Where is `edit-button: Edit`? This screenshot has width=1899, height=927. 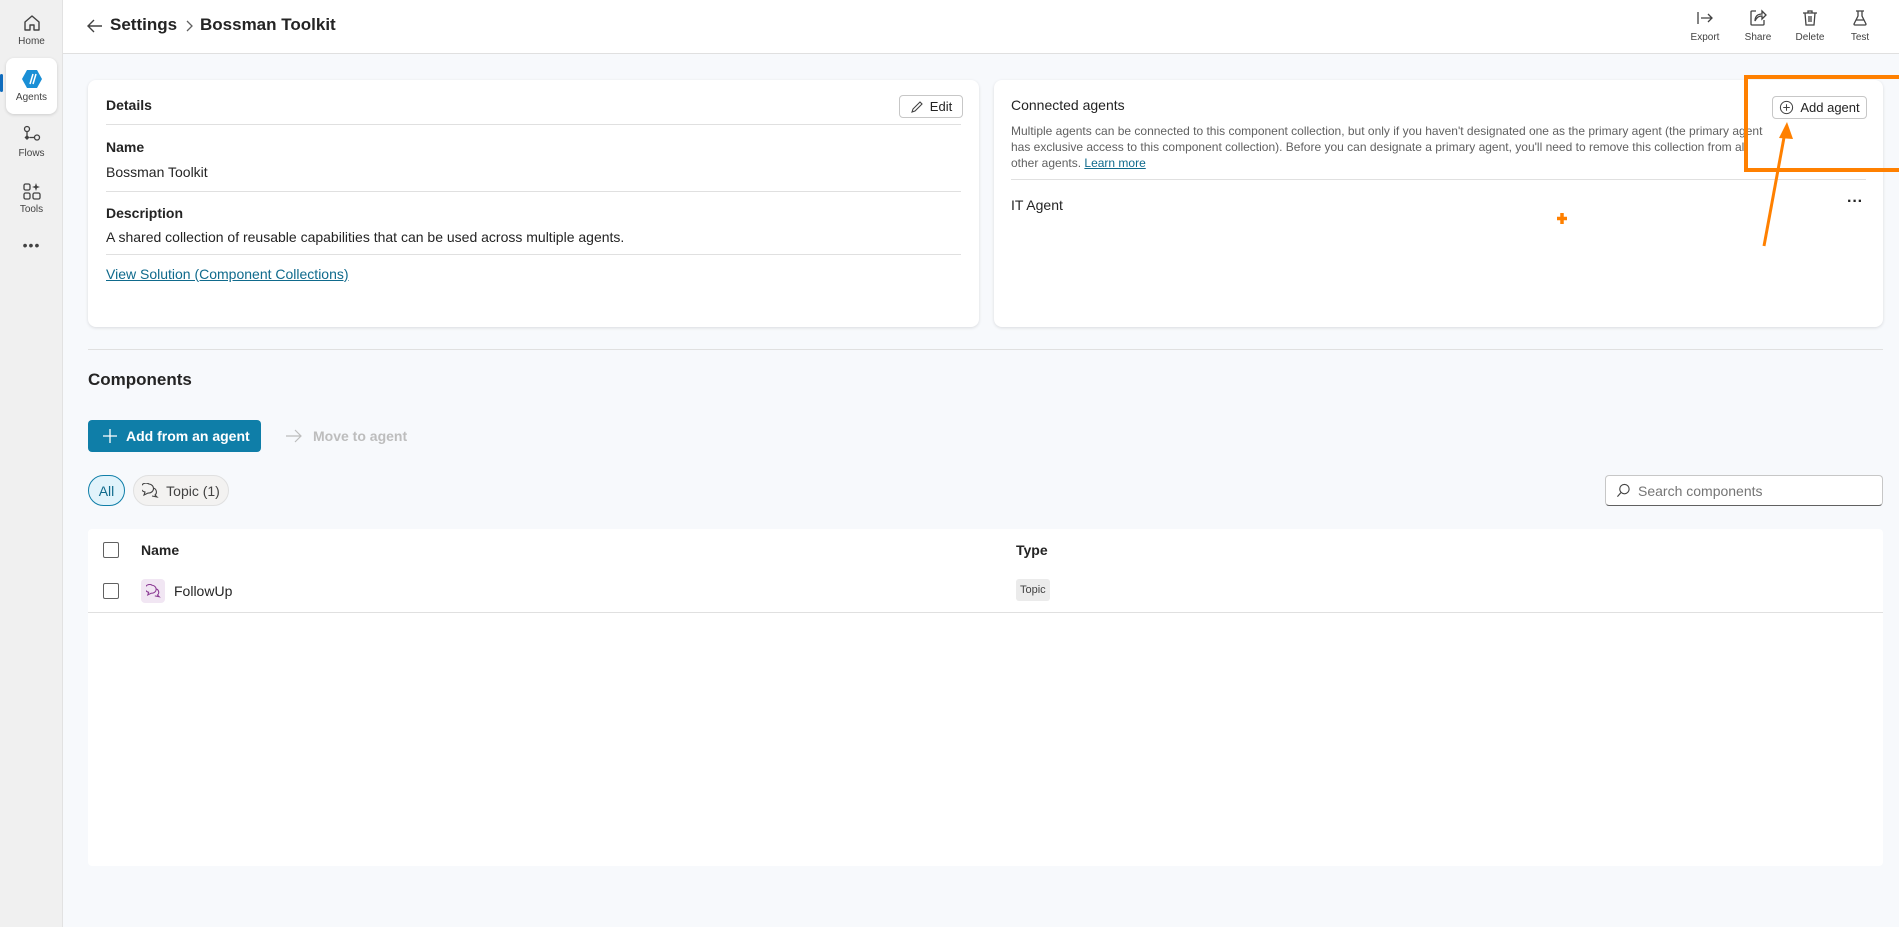 edit-button: Edit is located at coordinates (931, 106).